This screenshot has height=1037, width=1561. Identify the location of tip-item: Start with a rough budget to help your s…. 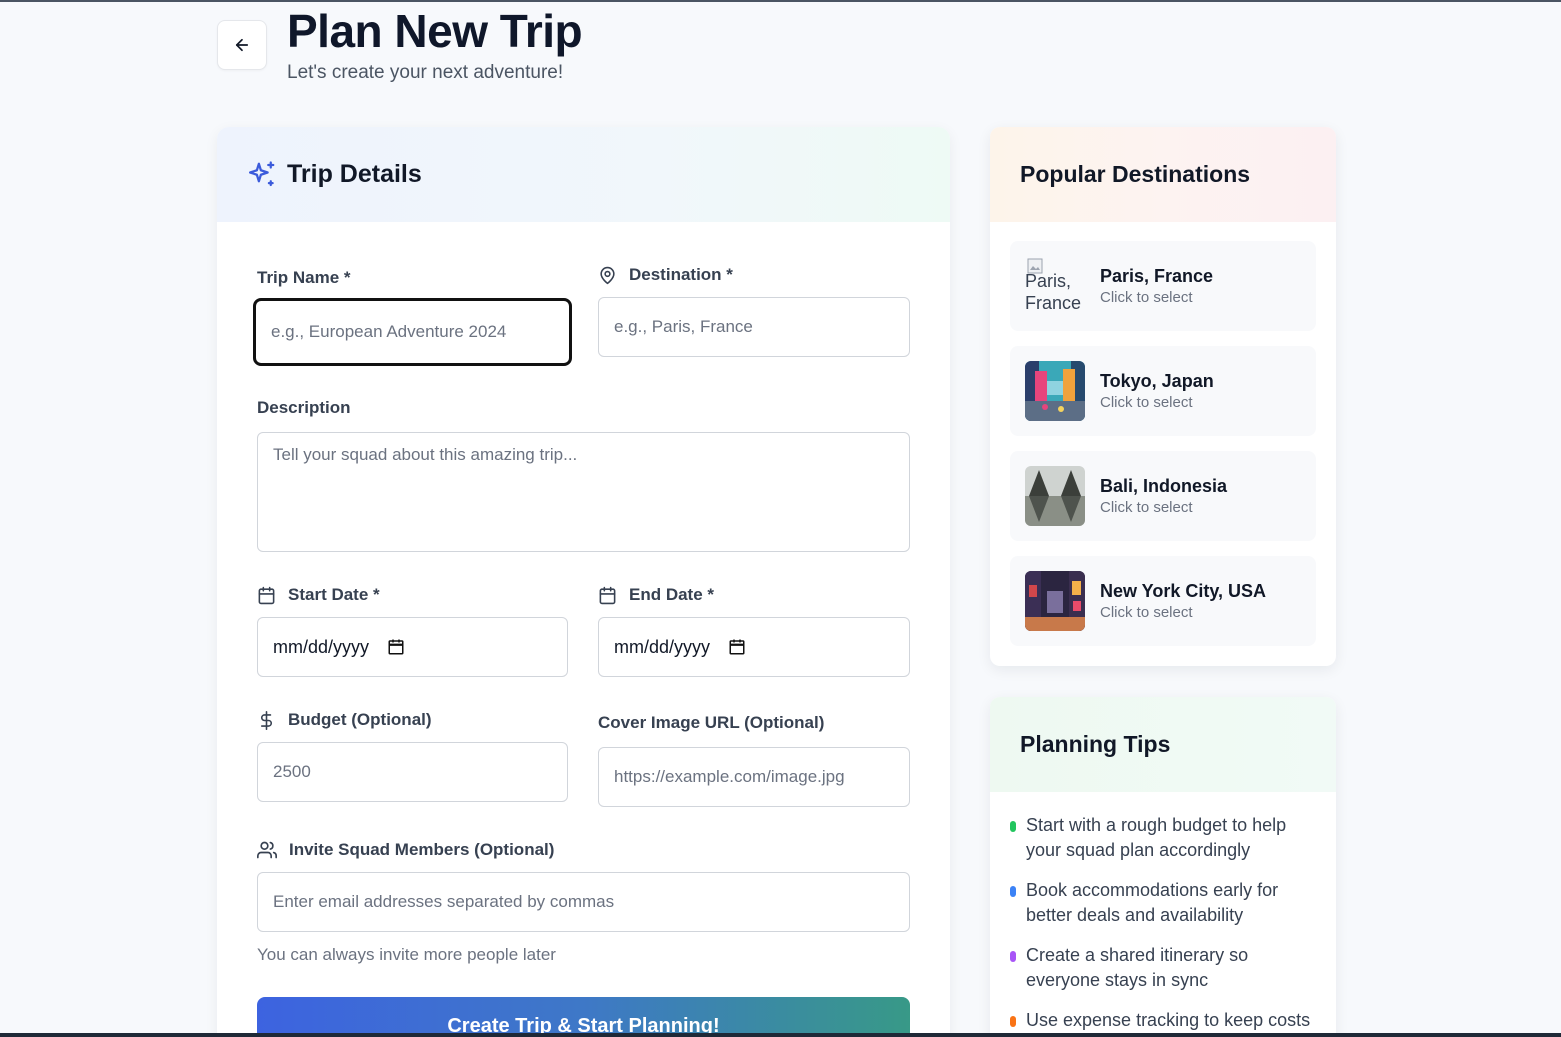
(1165, 838).